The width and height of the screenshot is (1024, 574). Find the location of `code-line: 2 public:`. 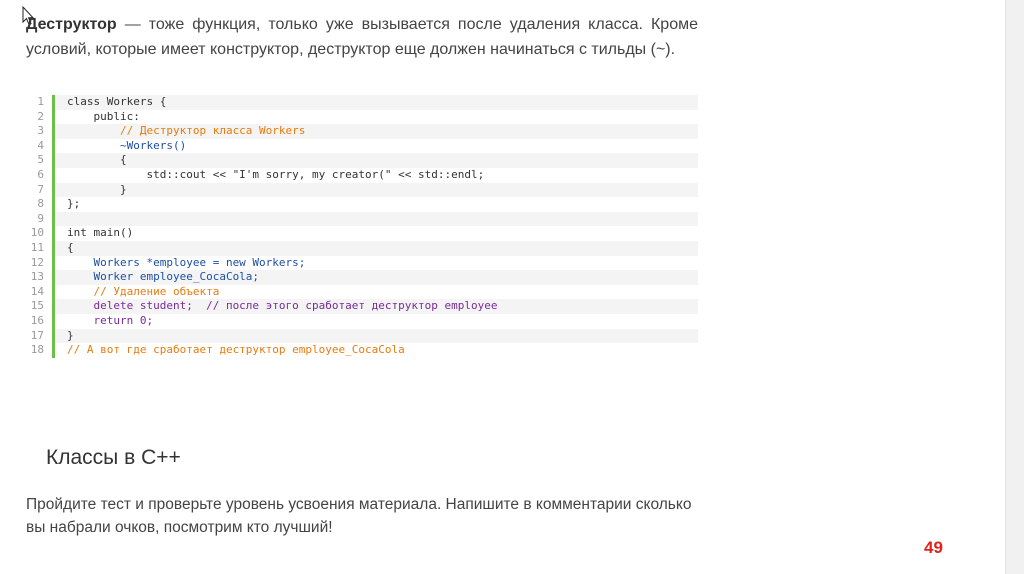

code-line: 2 public: is located at coordinates (362, 117).